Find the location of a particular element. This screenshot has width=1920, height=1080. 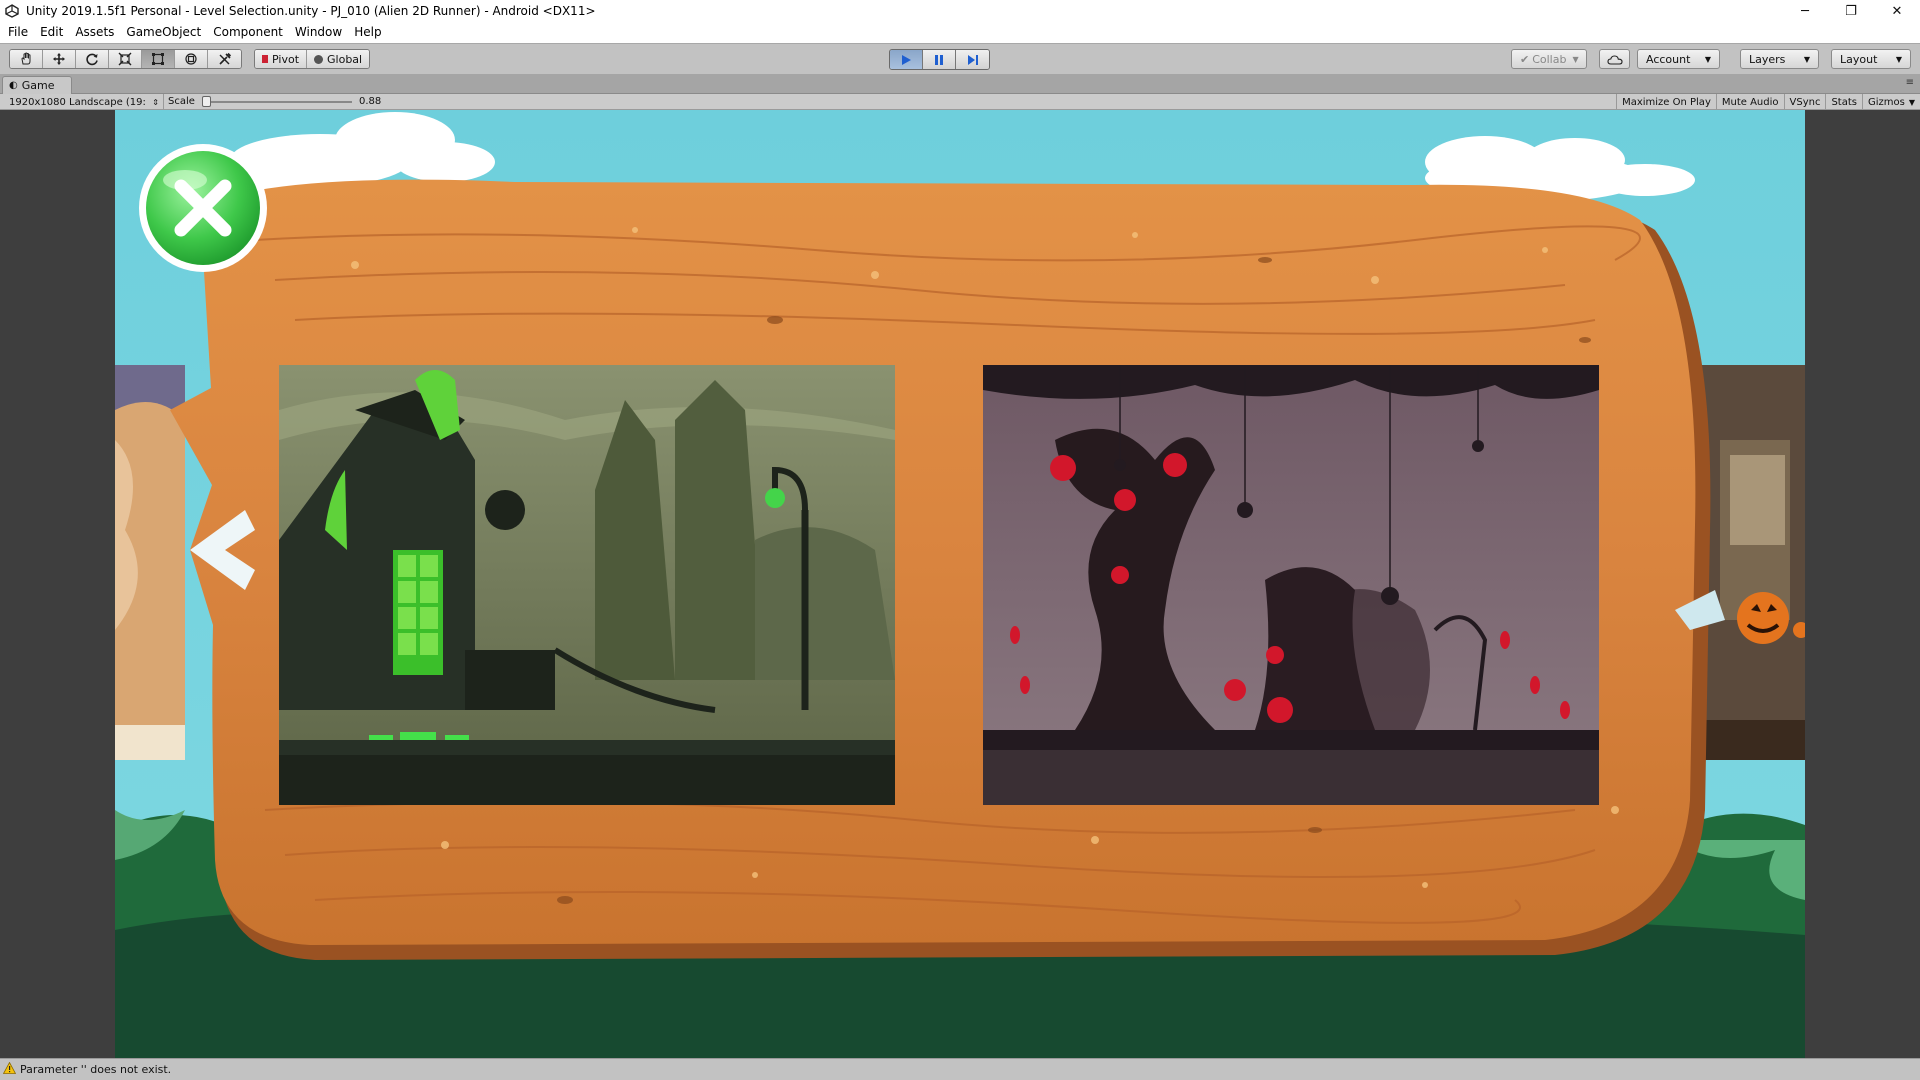

account-label: Account is located at coordinates (1668, 59).